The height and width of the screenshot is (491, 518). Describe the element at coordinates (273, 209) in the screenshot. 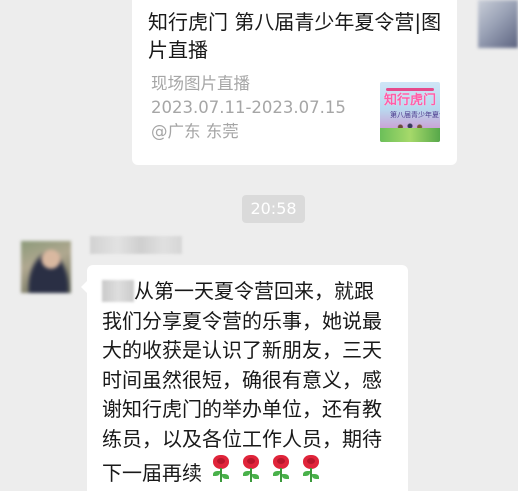

I see `timestamp-label: 20:58` at that location.